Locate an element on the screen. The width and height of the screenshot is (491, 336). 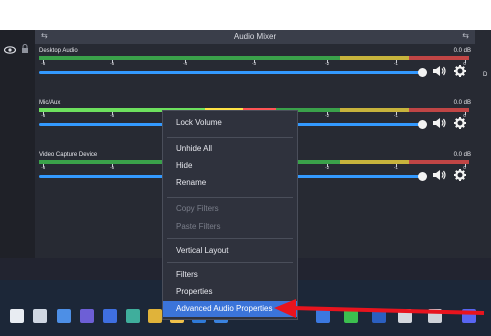
mixer-title: Audio Mixer is located at coordinates (255, 36).